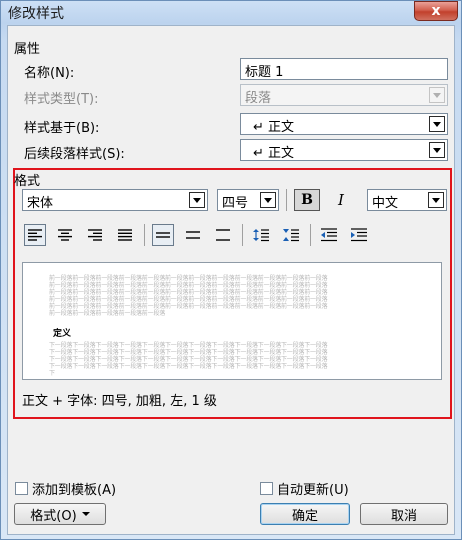  Describe the element at coordinates (21, 488) in the screenshot. I see `add-to-template-checkbox` at that location.